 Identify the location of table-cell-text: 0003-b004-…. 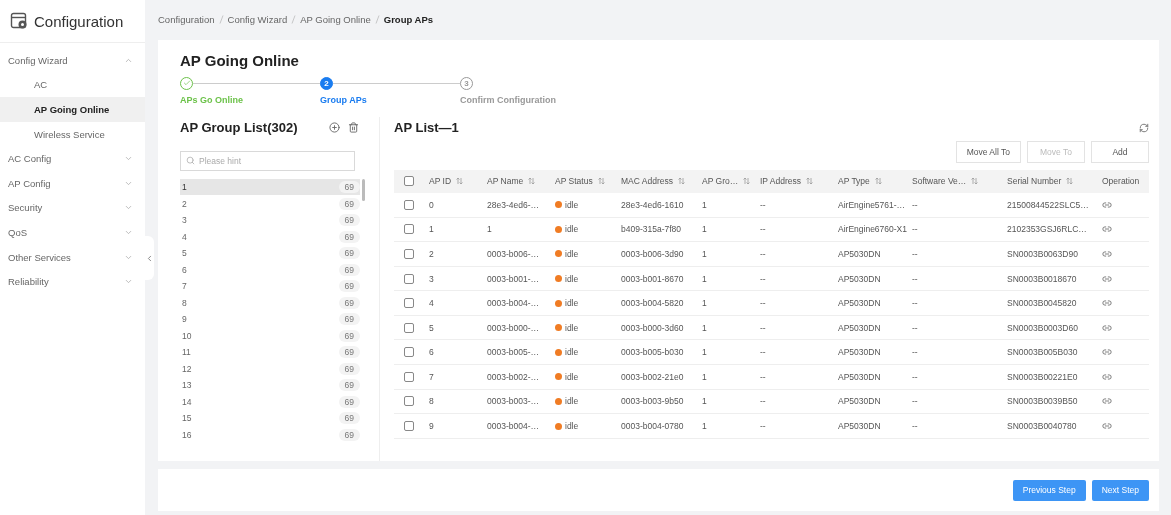
(513, 303).